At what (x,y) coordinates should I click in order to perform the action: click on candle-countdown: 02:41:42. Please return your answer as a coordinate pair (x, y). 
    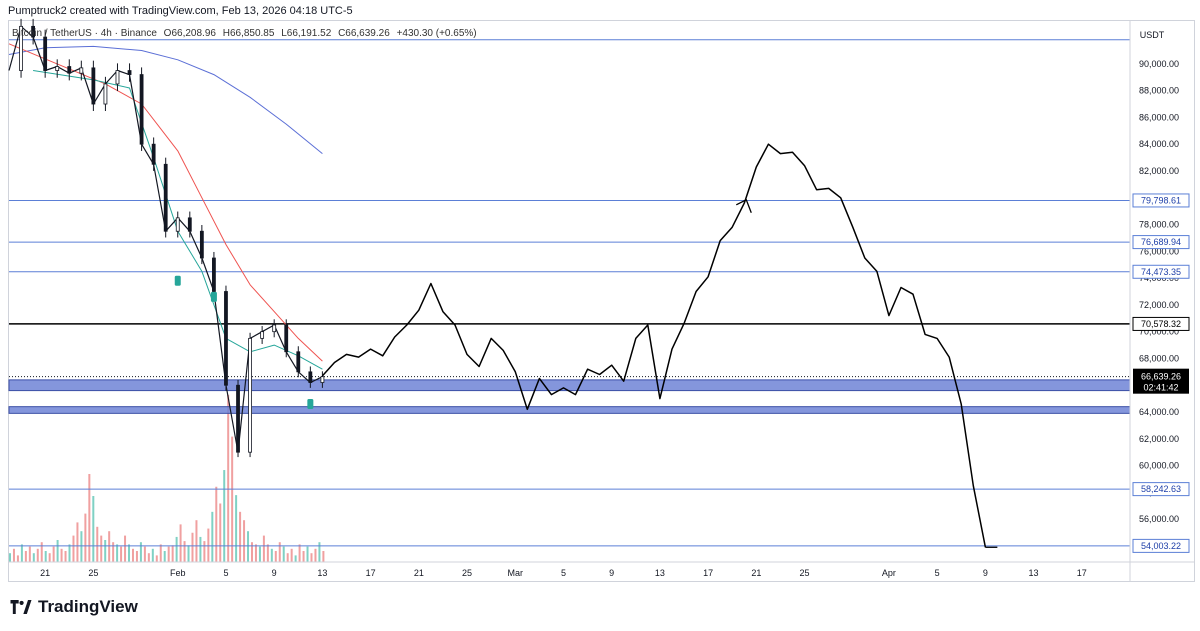
    Looking at the image, I should click on (1160, 388).